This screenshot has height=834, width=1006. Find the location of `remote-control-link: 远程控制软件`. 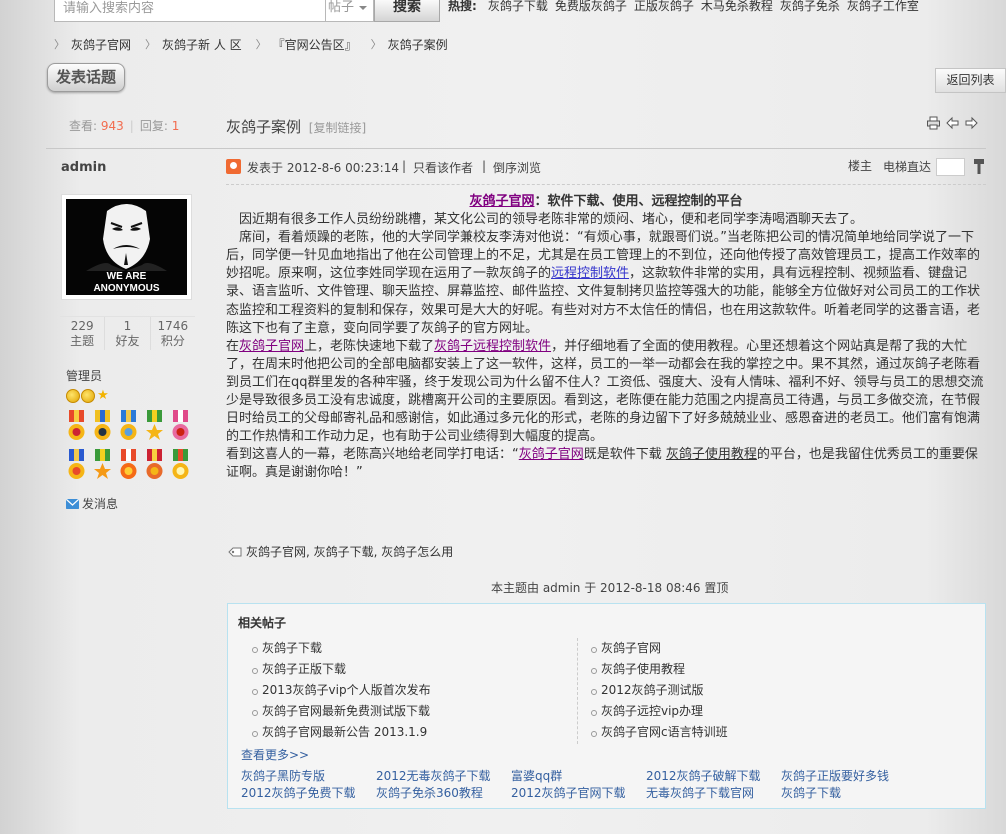

remote-control-link: 远程控制软件 is located at coordinates (590, 273).